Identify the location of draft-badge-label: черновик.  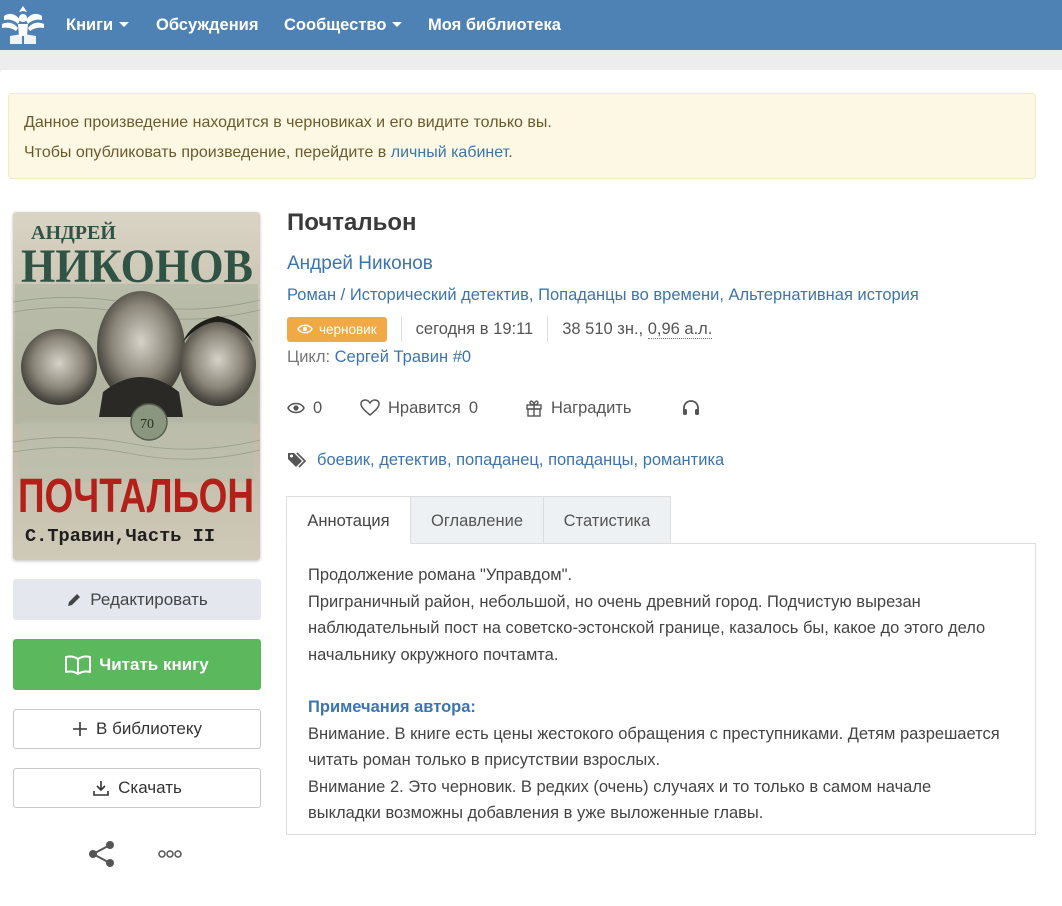
(348, 329).